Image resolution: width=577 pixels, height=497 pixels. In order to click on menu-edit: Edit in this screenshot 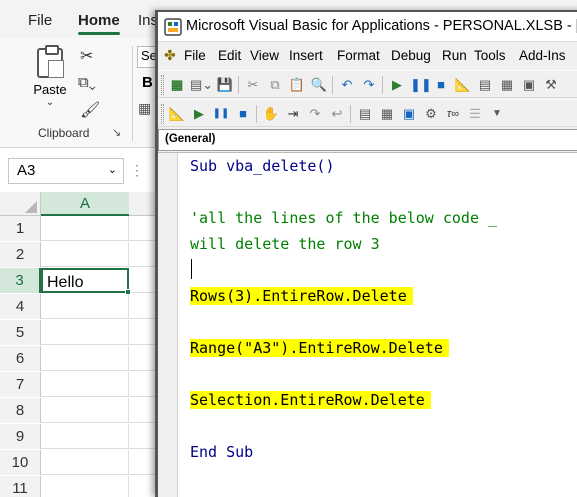, I will do `click(229, 55)`.